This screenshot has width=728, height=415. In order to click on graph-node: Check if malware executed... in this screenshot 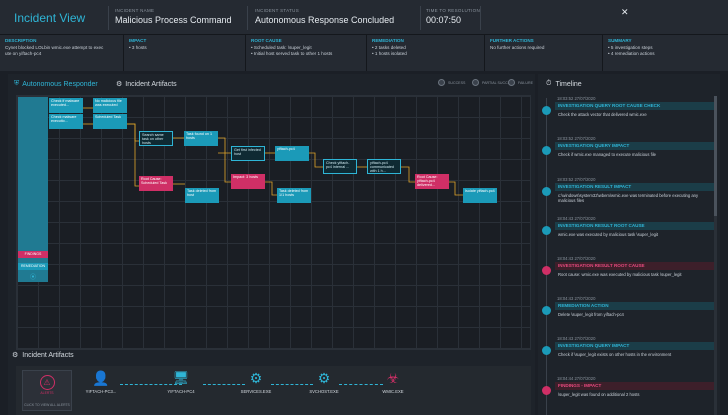, I will do `click(66, 105)`.